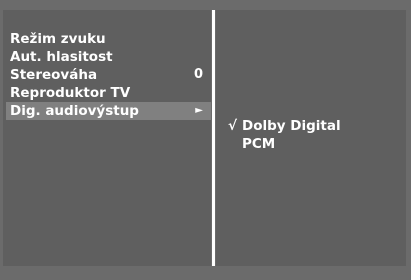 This screenshot has width=411, height=280. Describe the element at coordinates (259, 144) in the screenshot. I see `option-label: PCM` at that location.